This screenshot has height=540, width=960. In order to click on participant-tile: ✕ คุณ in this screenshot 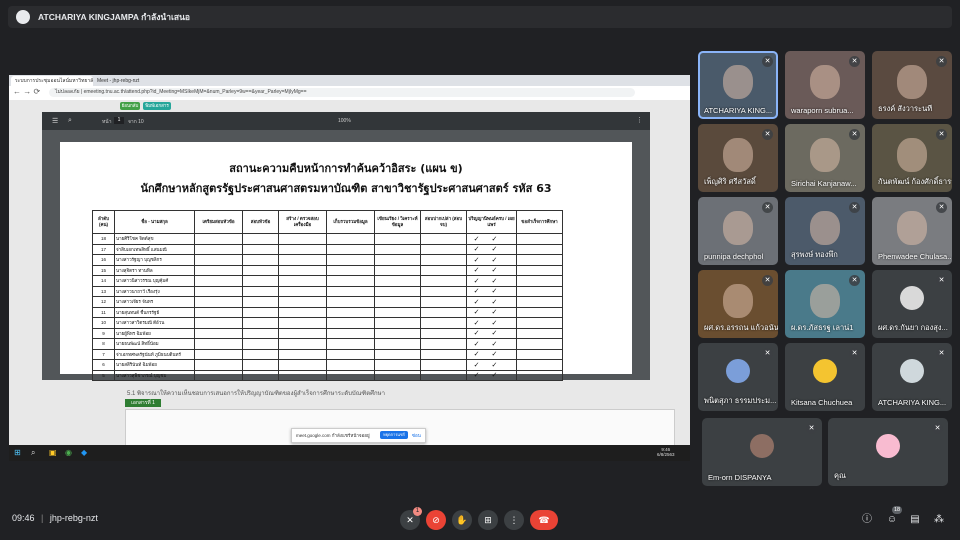, I will do `click(888, 452)`.